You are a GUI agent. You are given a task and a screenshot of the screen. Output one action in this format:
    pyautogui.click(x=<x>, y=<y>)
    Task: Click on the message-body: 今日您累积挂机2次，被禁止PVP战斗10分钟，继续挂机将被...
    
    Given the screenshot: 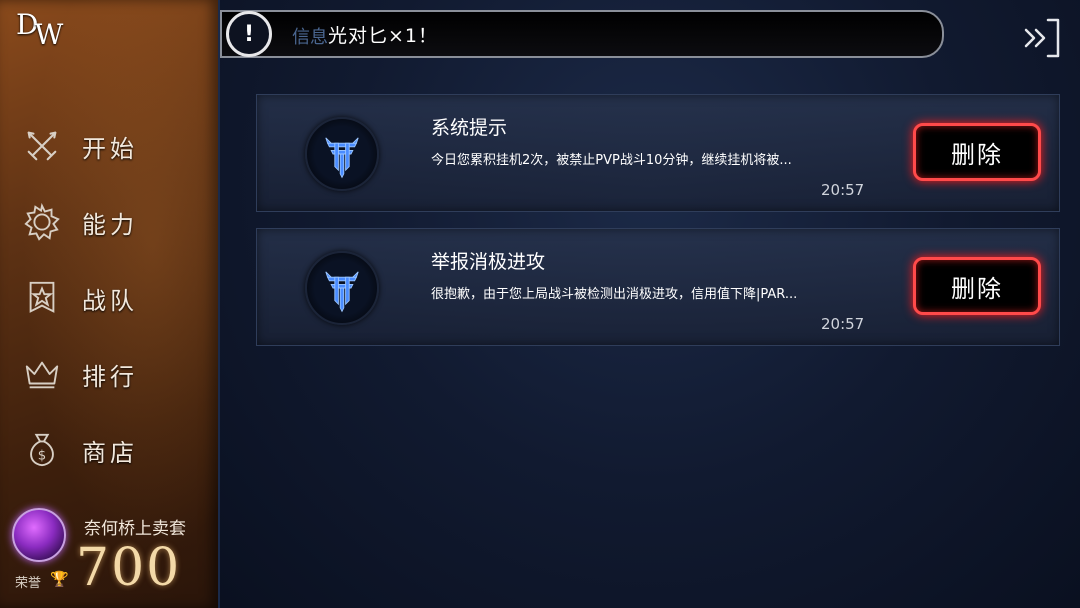 What is the action you would take?
    pyautogui.click(x=611, y=160)
    